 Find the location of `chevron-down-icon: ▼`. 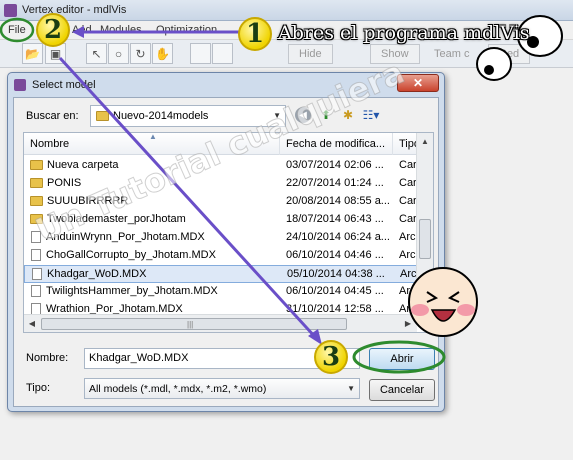

chevron-down-icon: ▼ is located at coordinates (351, 388).